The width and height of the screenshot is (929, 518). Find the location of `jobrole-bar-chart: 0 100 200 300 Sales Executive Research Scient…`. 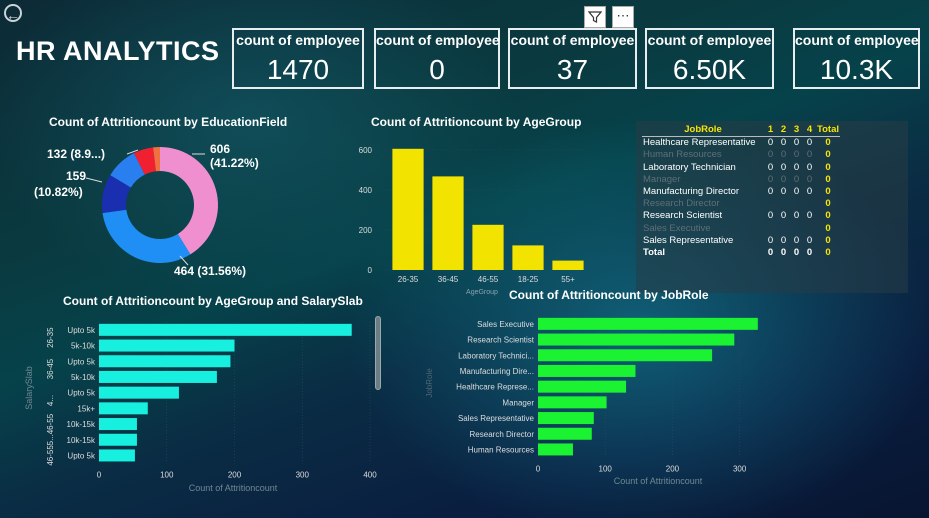

jobrole-bar-chart: 0 100 200 300 Sales Executive Research Scient… is located at coordinates (600, 399).